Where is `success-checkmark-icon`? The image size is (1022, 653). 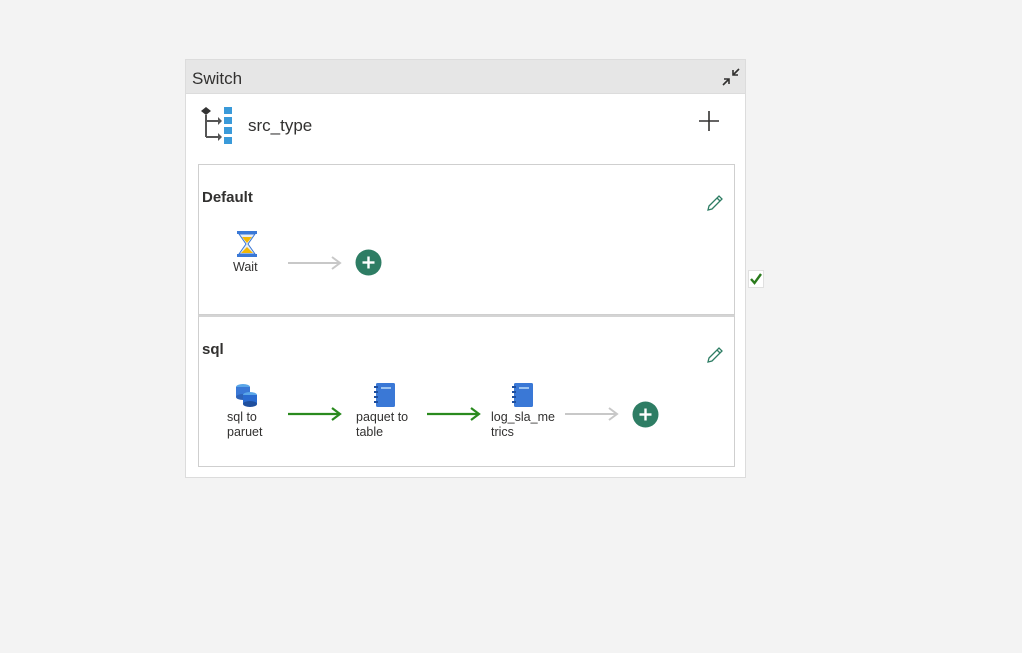
success-checkmark-icon is located at coordinates (756, 279).